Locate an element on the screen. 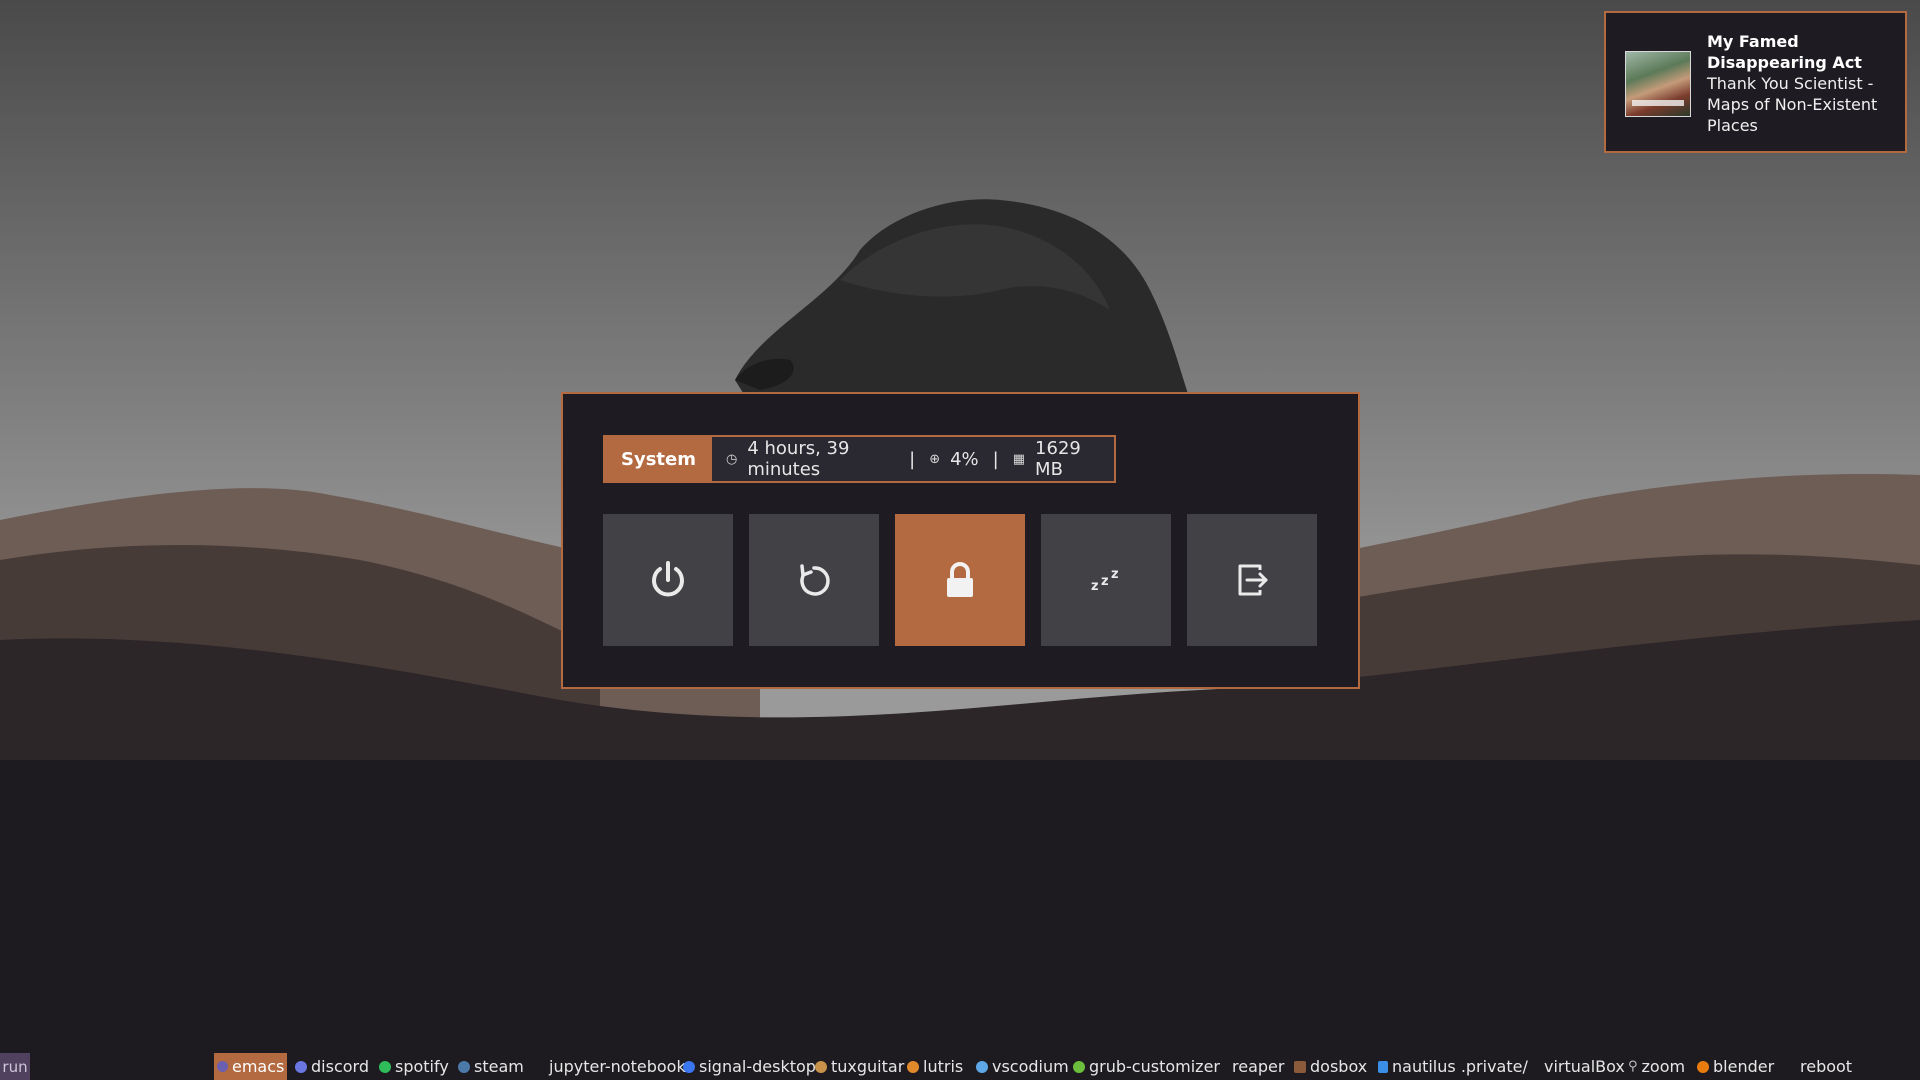 The image size is (1920, 1080). lock-icon is located at coordinates (960, 579).